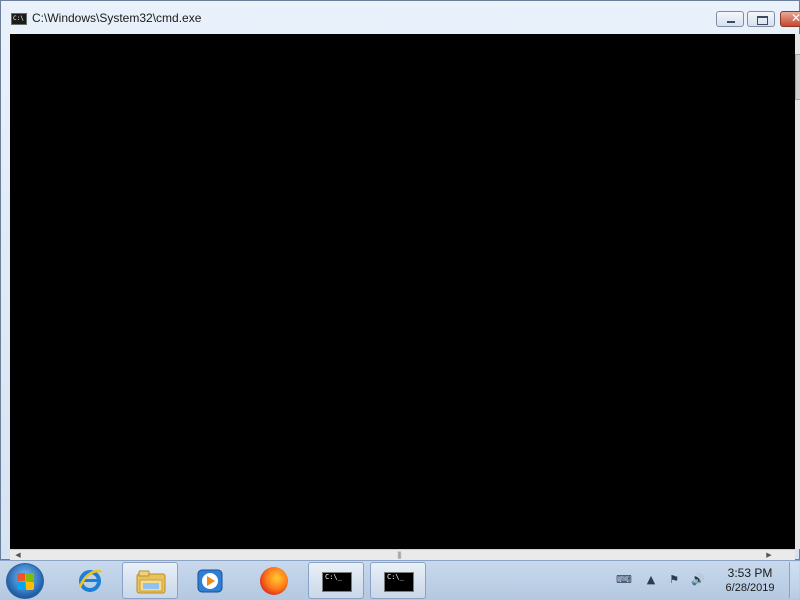  I want to click on taskbar: C:\_ C:\_ ⌨ ▲ ⚑ 🔊, so click(400, 580).